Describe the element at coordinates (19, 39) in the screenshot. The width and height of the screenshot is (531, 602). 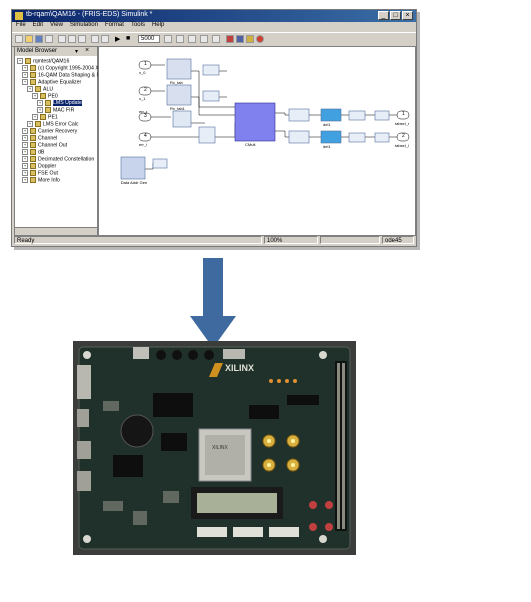
I see `new-icon` at that location.